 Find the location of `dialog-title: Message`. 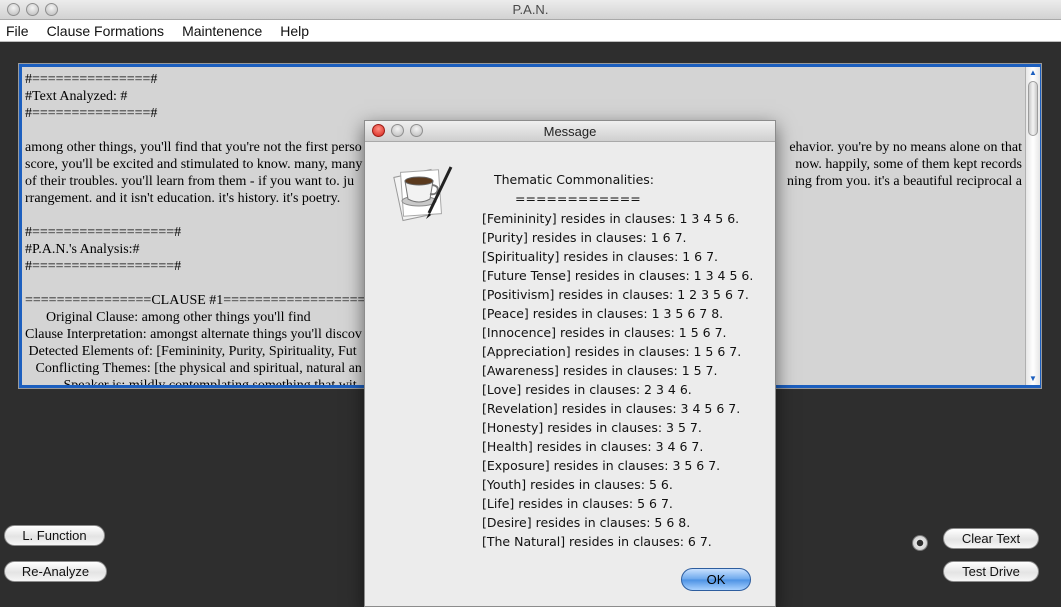

dialog-title: Message is located at coordinates (570, 131).